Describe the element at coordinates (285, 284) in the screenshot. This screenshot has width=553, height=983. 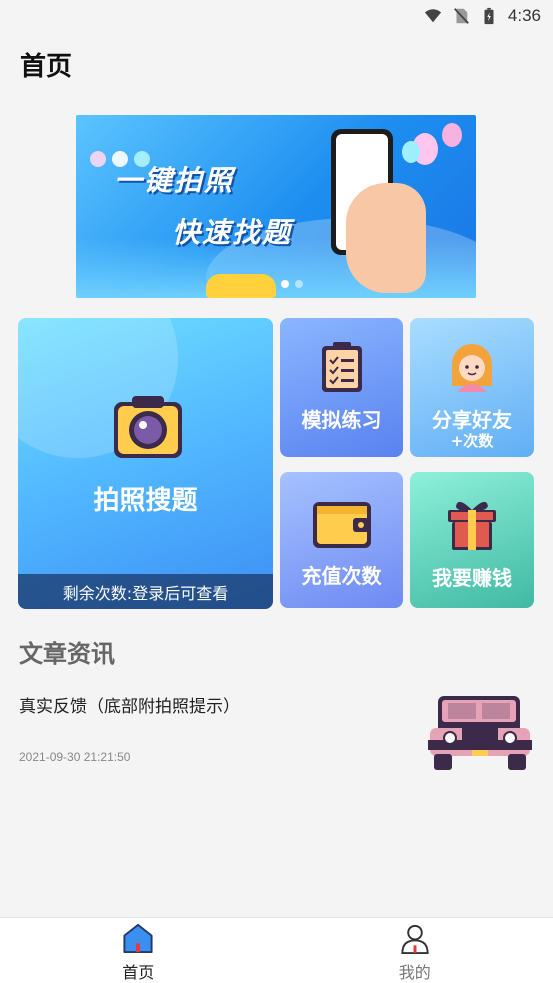
I see `pager-dot-active` at that location.